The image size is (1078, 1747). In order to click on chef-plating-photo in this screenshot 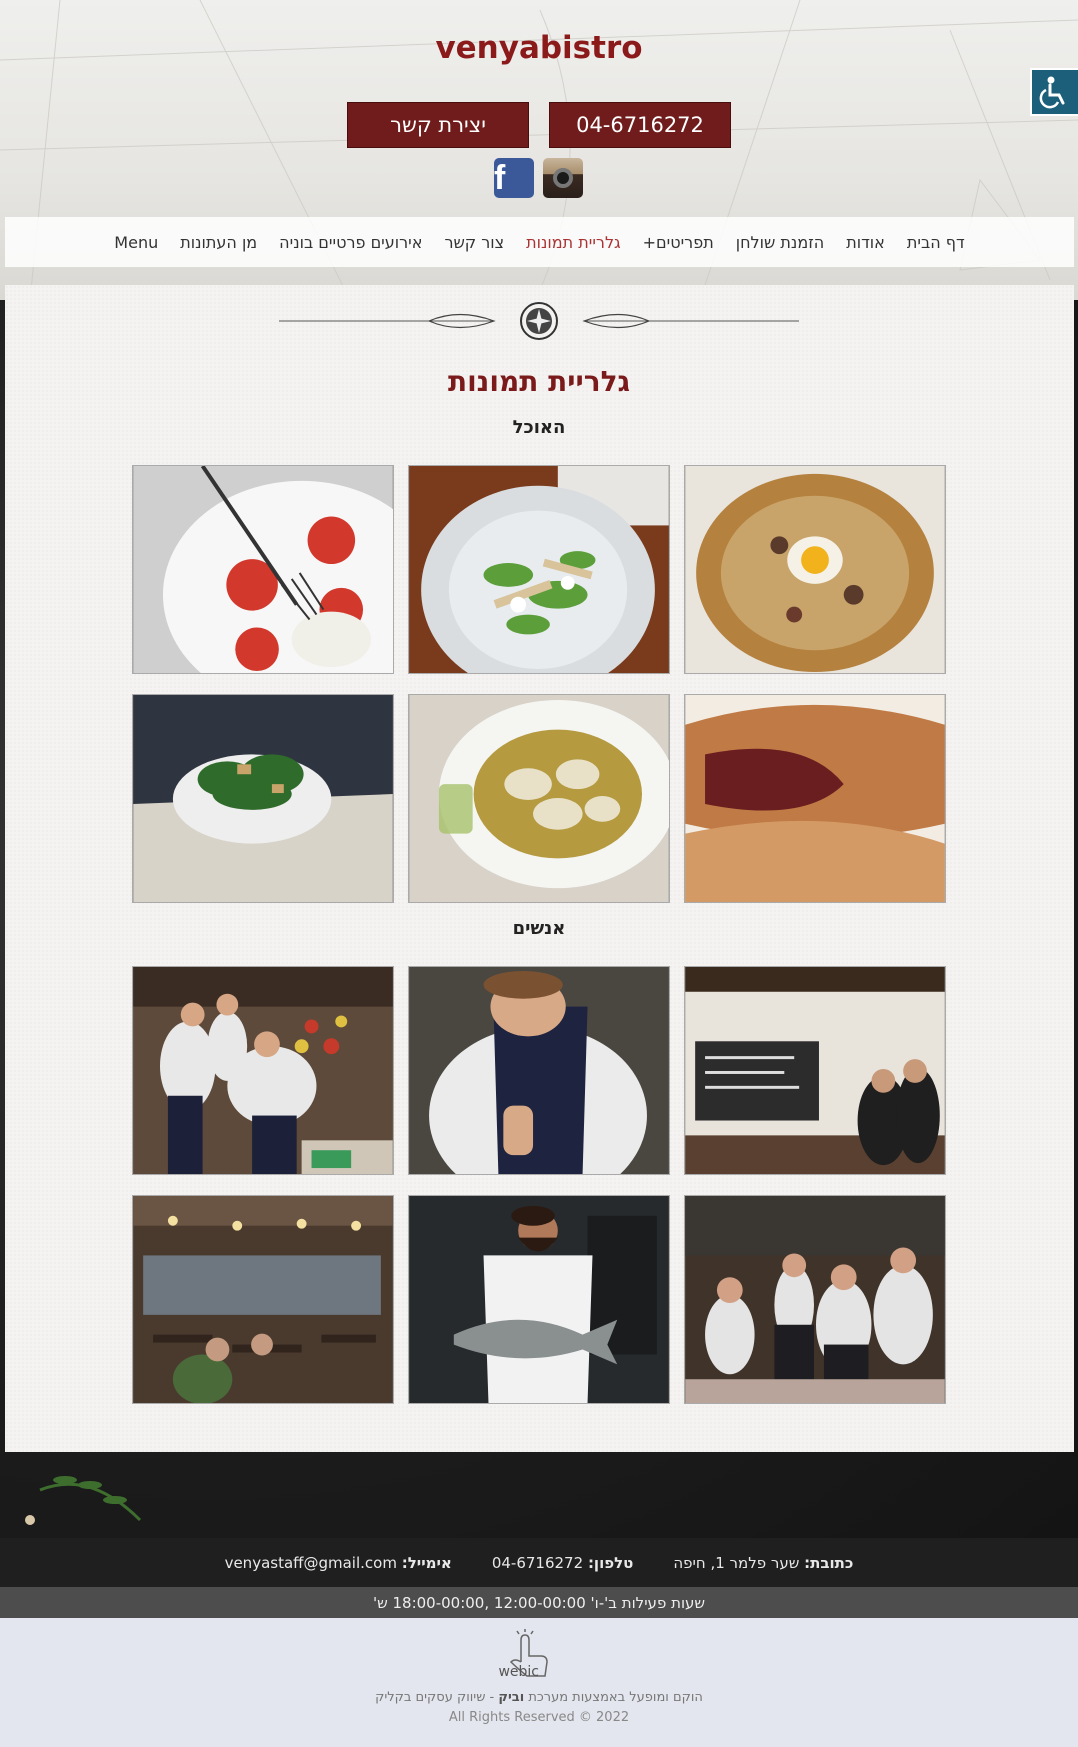, I will do `click(539, 1070)`.